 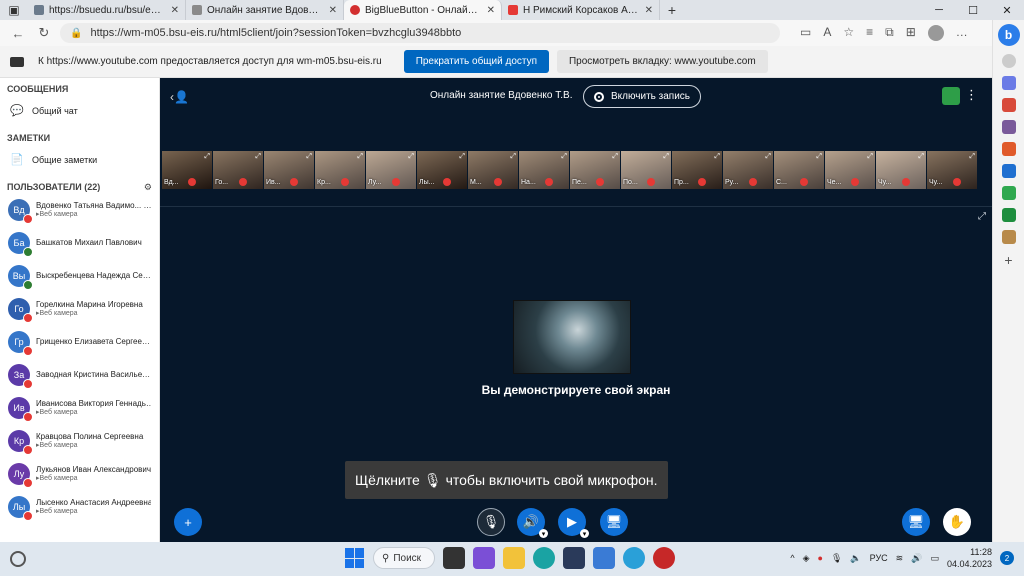 What do you see at coordinates (662, 61) in the screenshot?
I see `view-tab-button: Просмотреть вкладку: www.youtube.com` at bounding box center [662, 61].